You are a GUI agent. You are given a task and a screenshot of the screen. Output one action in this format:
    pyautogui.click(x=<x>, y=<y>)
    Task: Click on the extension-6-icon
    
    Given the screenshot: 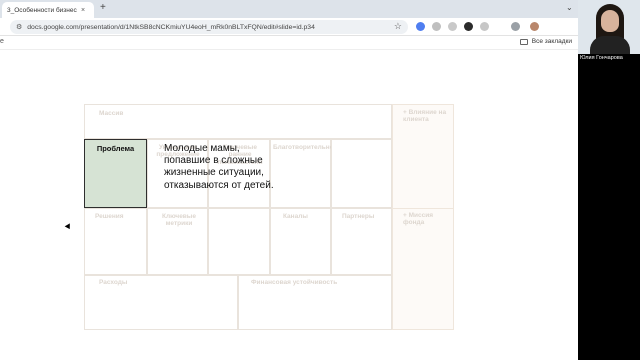 What is the action you would take?
    pyautogui.click(x=515, y=26)
    